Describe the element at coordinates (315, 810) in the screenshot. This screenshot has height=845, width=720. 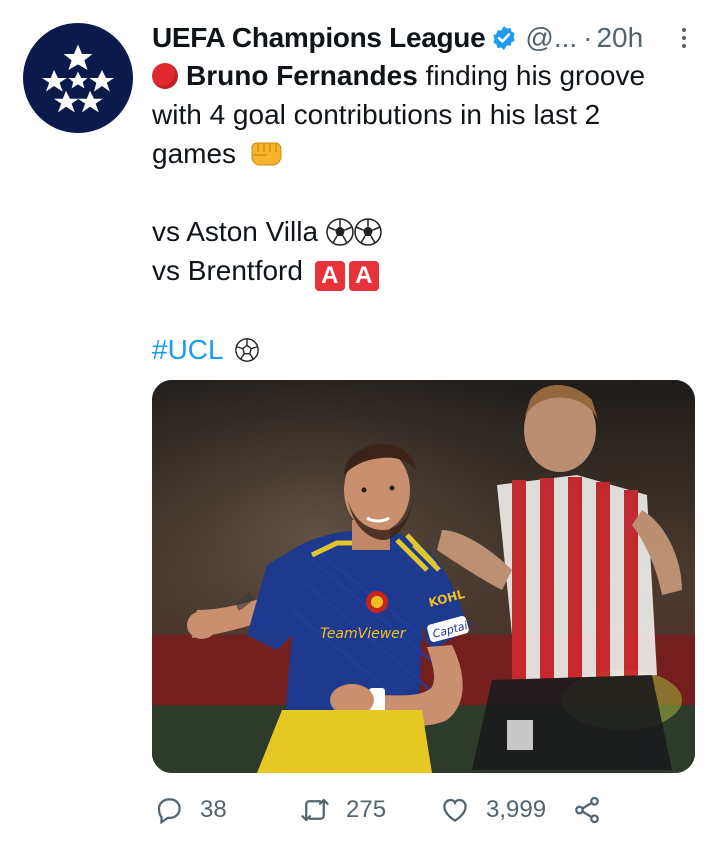
I see `retweet-icon` at that location.